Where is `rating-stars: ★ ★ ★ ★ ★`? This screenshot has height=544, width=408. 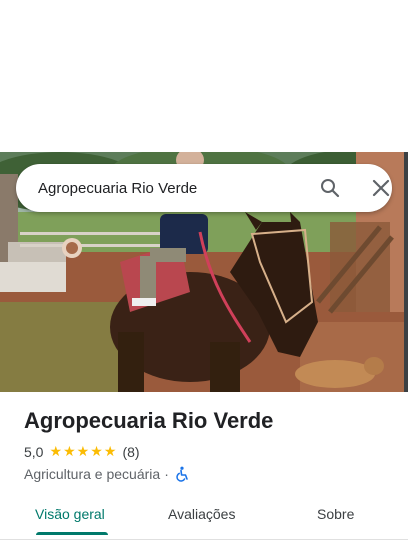
rating-stars: ★ ★ ★ ★ ★ is located at coordinates (83, 452).